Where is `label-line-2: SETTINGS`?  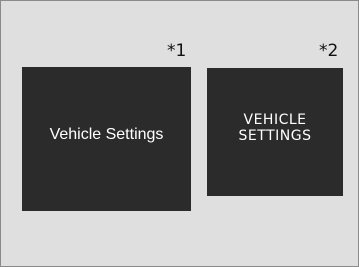
label-line-2: SETTINGS is located at coordinates (275, 136).